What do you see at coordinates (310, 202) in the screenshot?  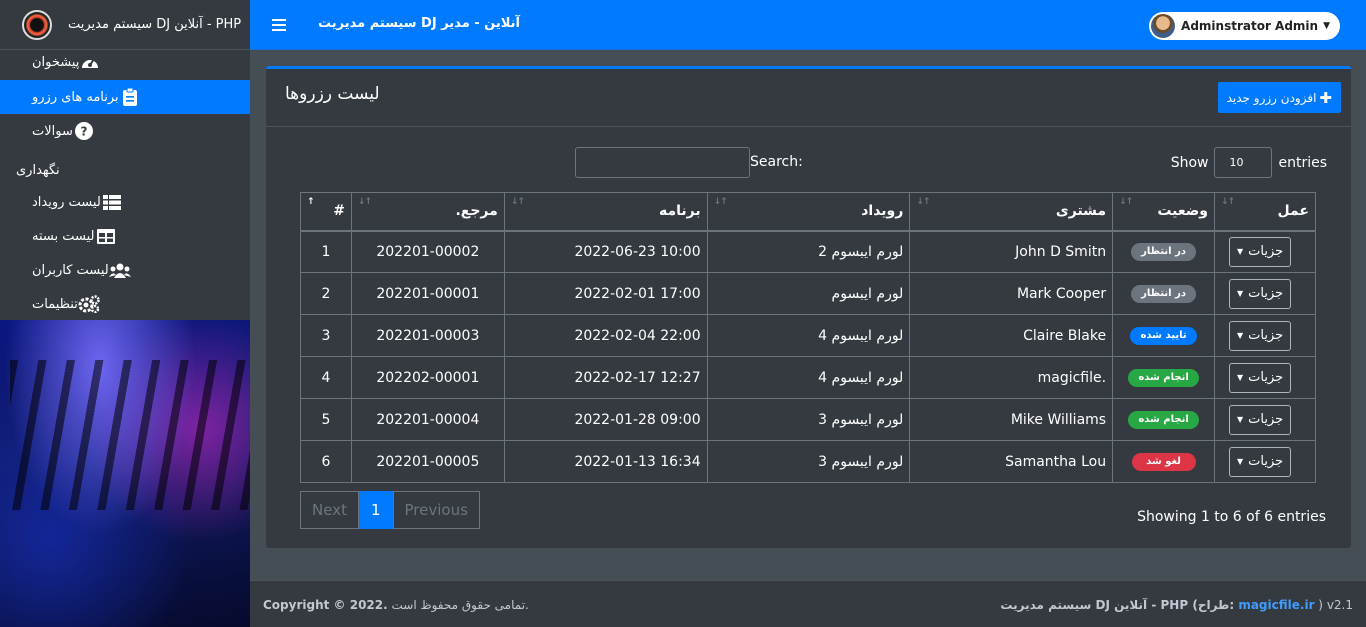 I see `sort-asc-icon: ↑` at bounding box center [310, 202].